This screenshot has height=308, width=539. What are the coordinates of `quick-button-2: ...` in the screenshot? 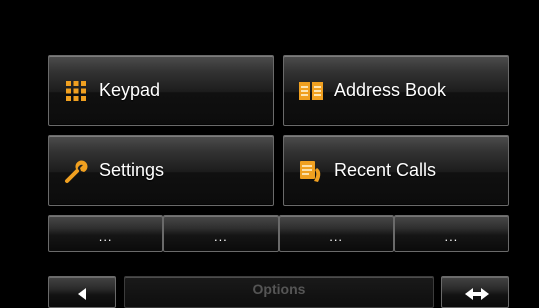 It's located at (221, 233).